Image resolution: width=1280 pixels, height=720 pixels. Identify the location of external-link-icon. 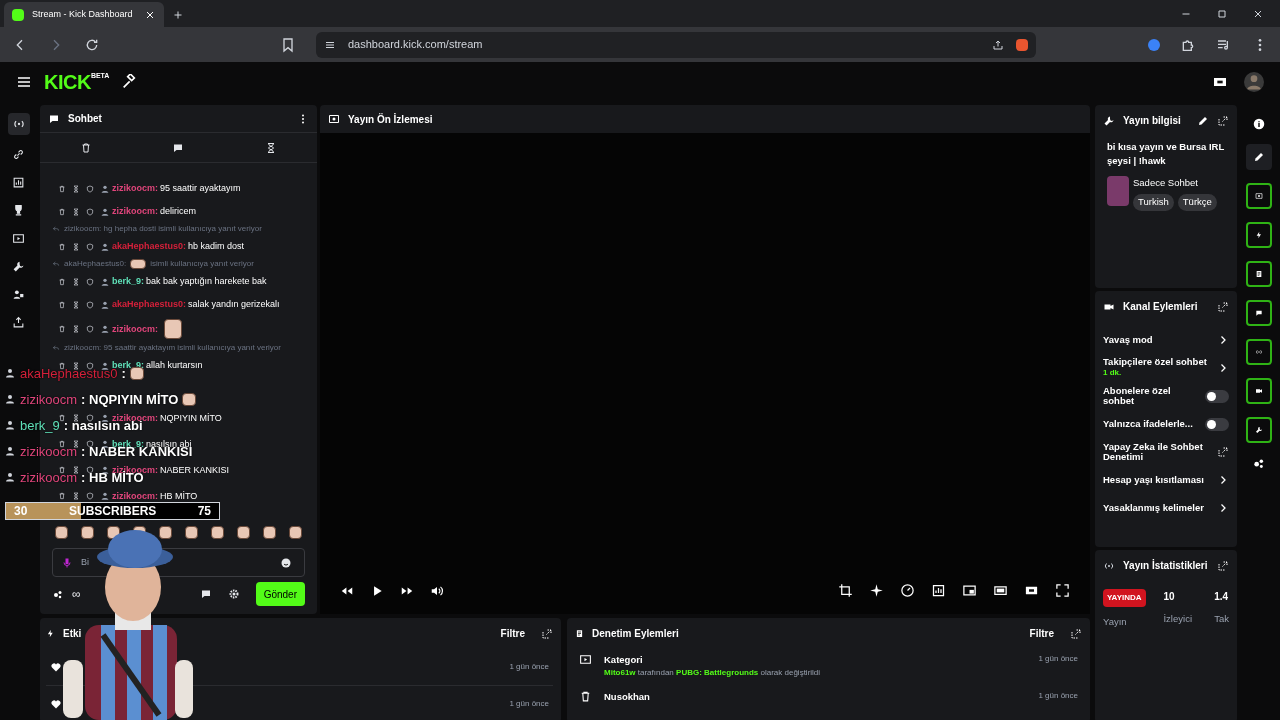
(1223, 452).